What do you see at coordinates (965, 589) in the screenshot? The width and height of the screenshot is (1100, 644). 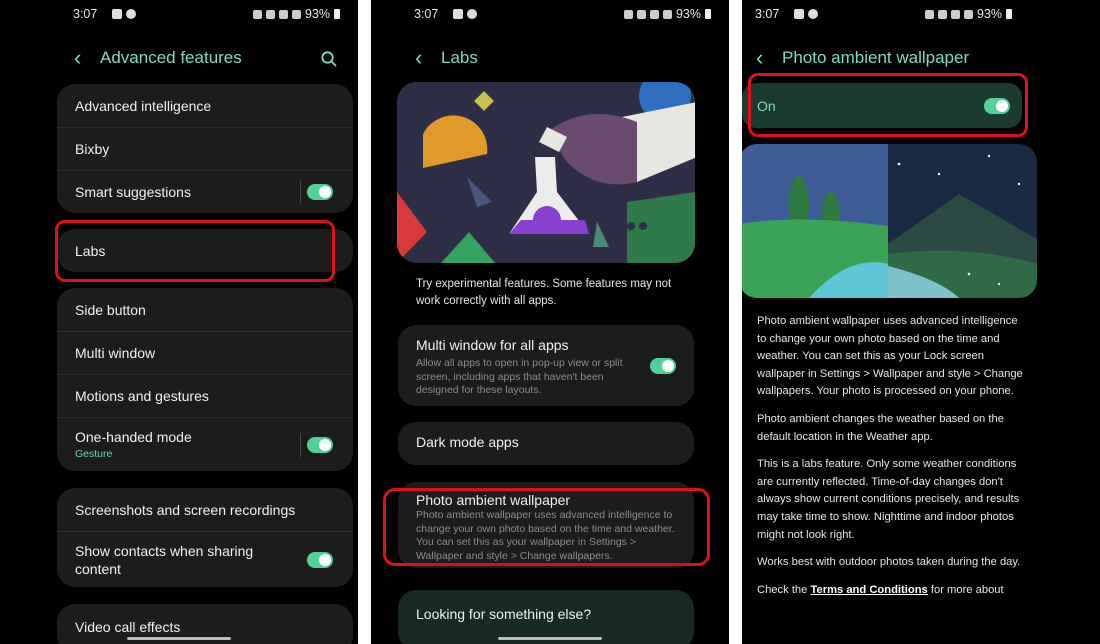 I see `terms-suffix: for more about` at bounding box center [965, 589].